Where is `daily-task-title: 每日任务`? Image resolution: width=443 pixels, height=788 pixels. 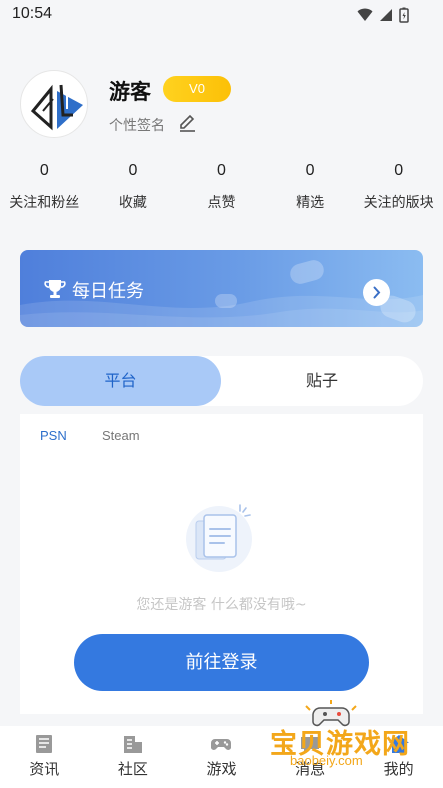
daily-task-title: 每日任务 is located at coordinates (108, 291).